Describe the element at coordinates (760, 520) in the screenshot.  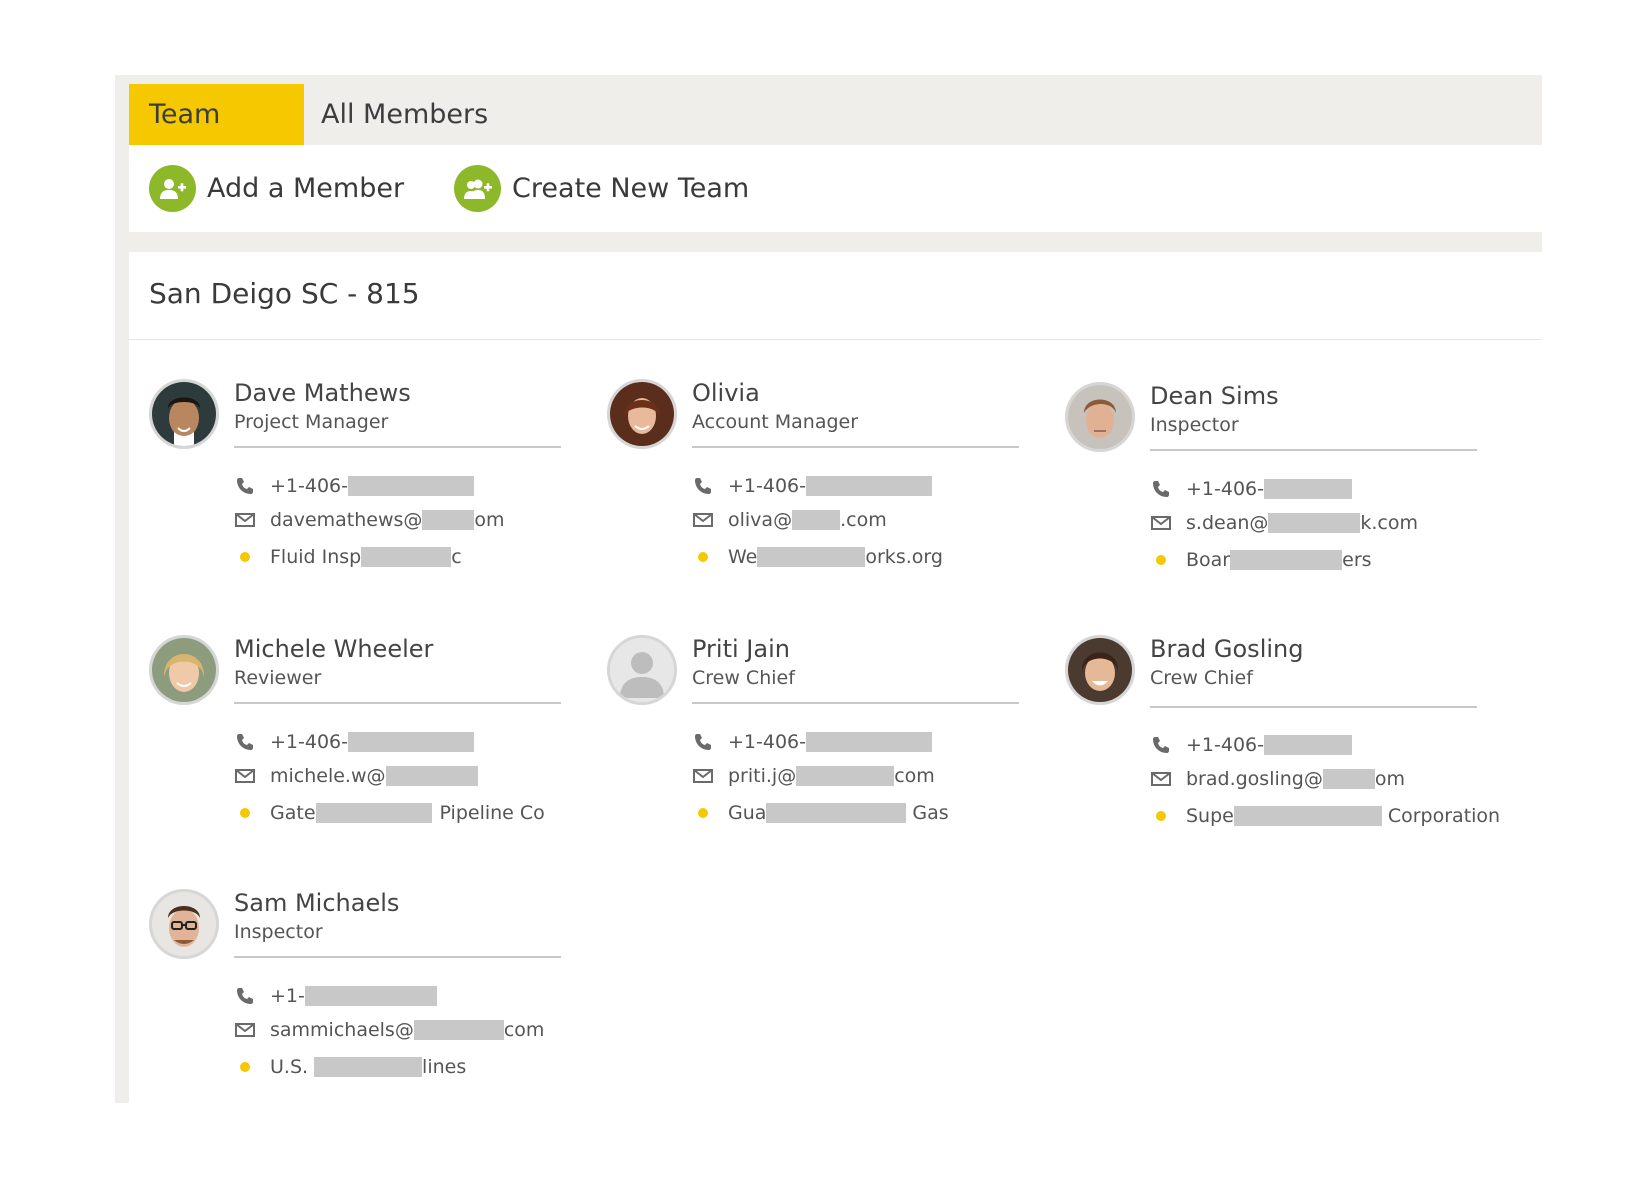
I see `email-text: oliva@` at that location.